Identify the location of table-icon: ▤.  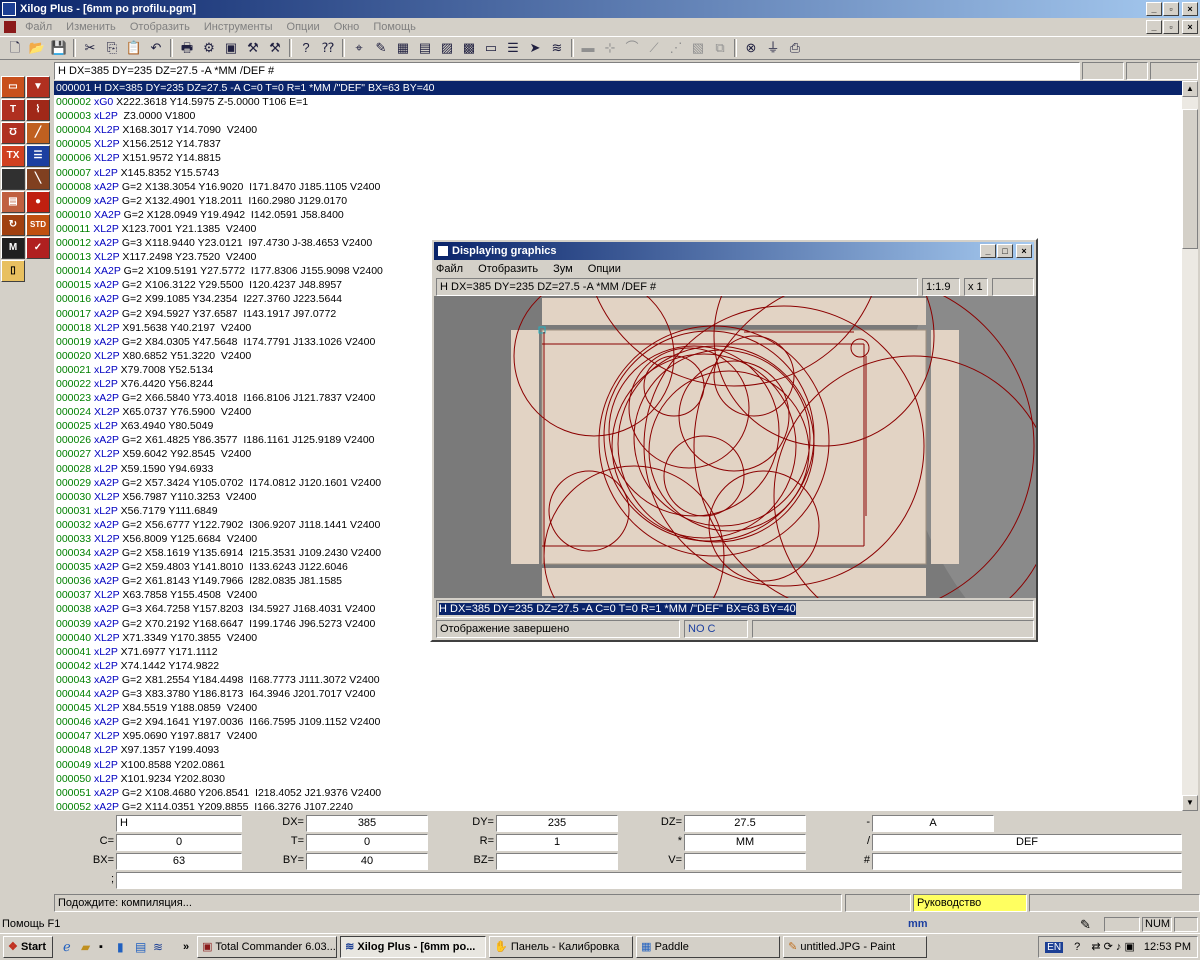
(425, 48).